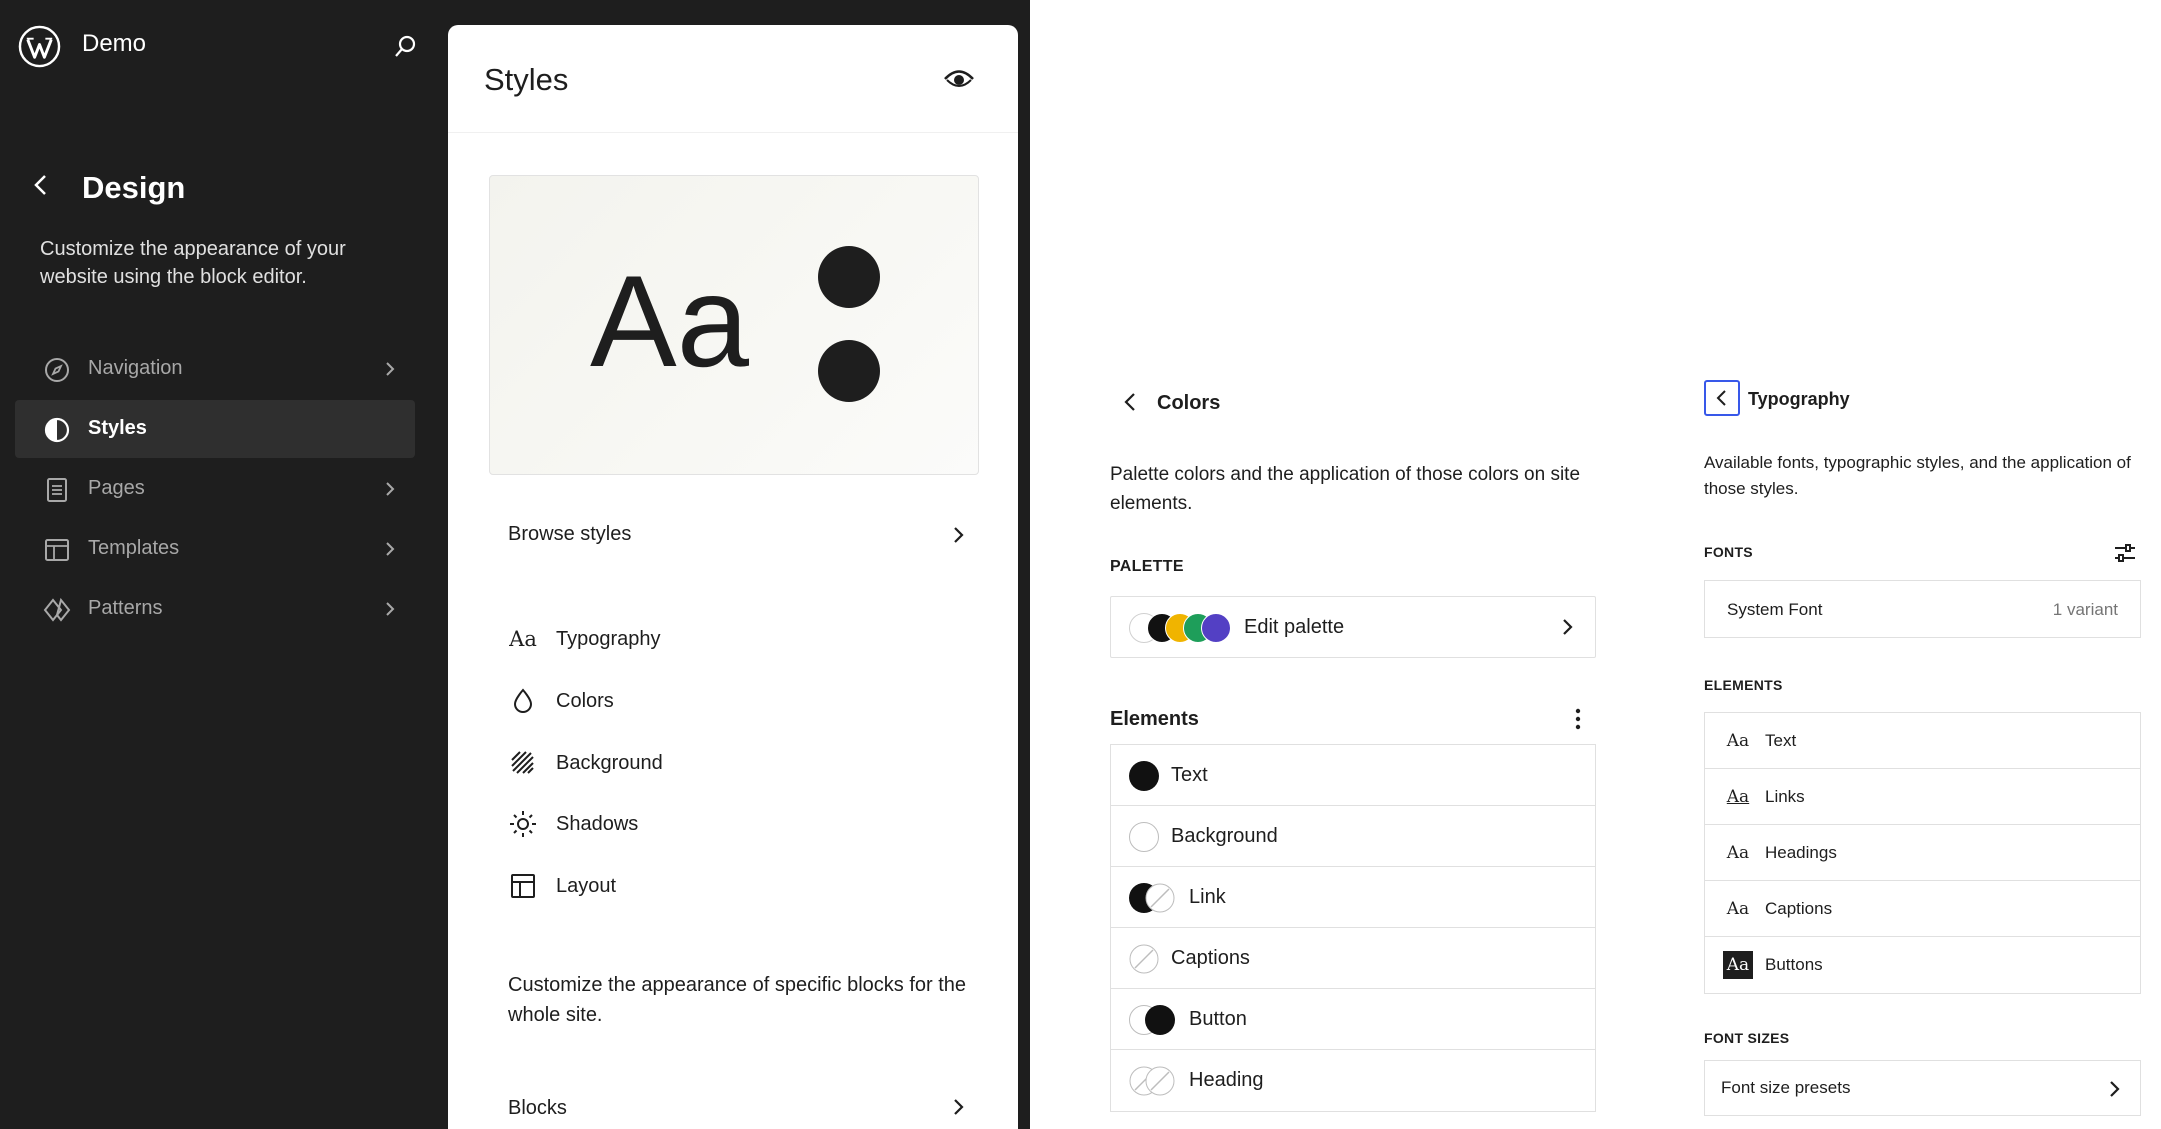 This screenshot has height=1129, width=2161. What do you see at coordinates (1747, 1038) in the screenshot?
I see `font-sizes-heading: FONT SIZES` at bounding box center [1747, 1038].